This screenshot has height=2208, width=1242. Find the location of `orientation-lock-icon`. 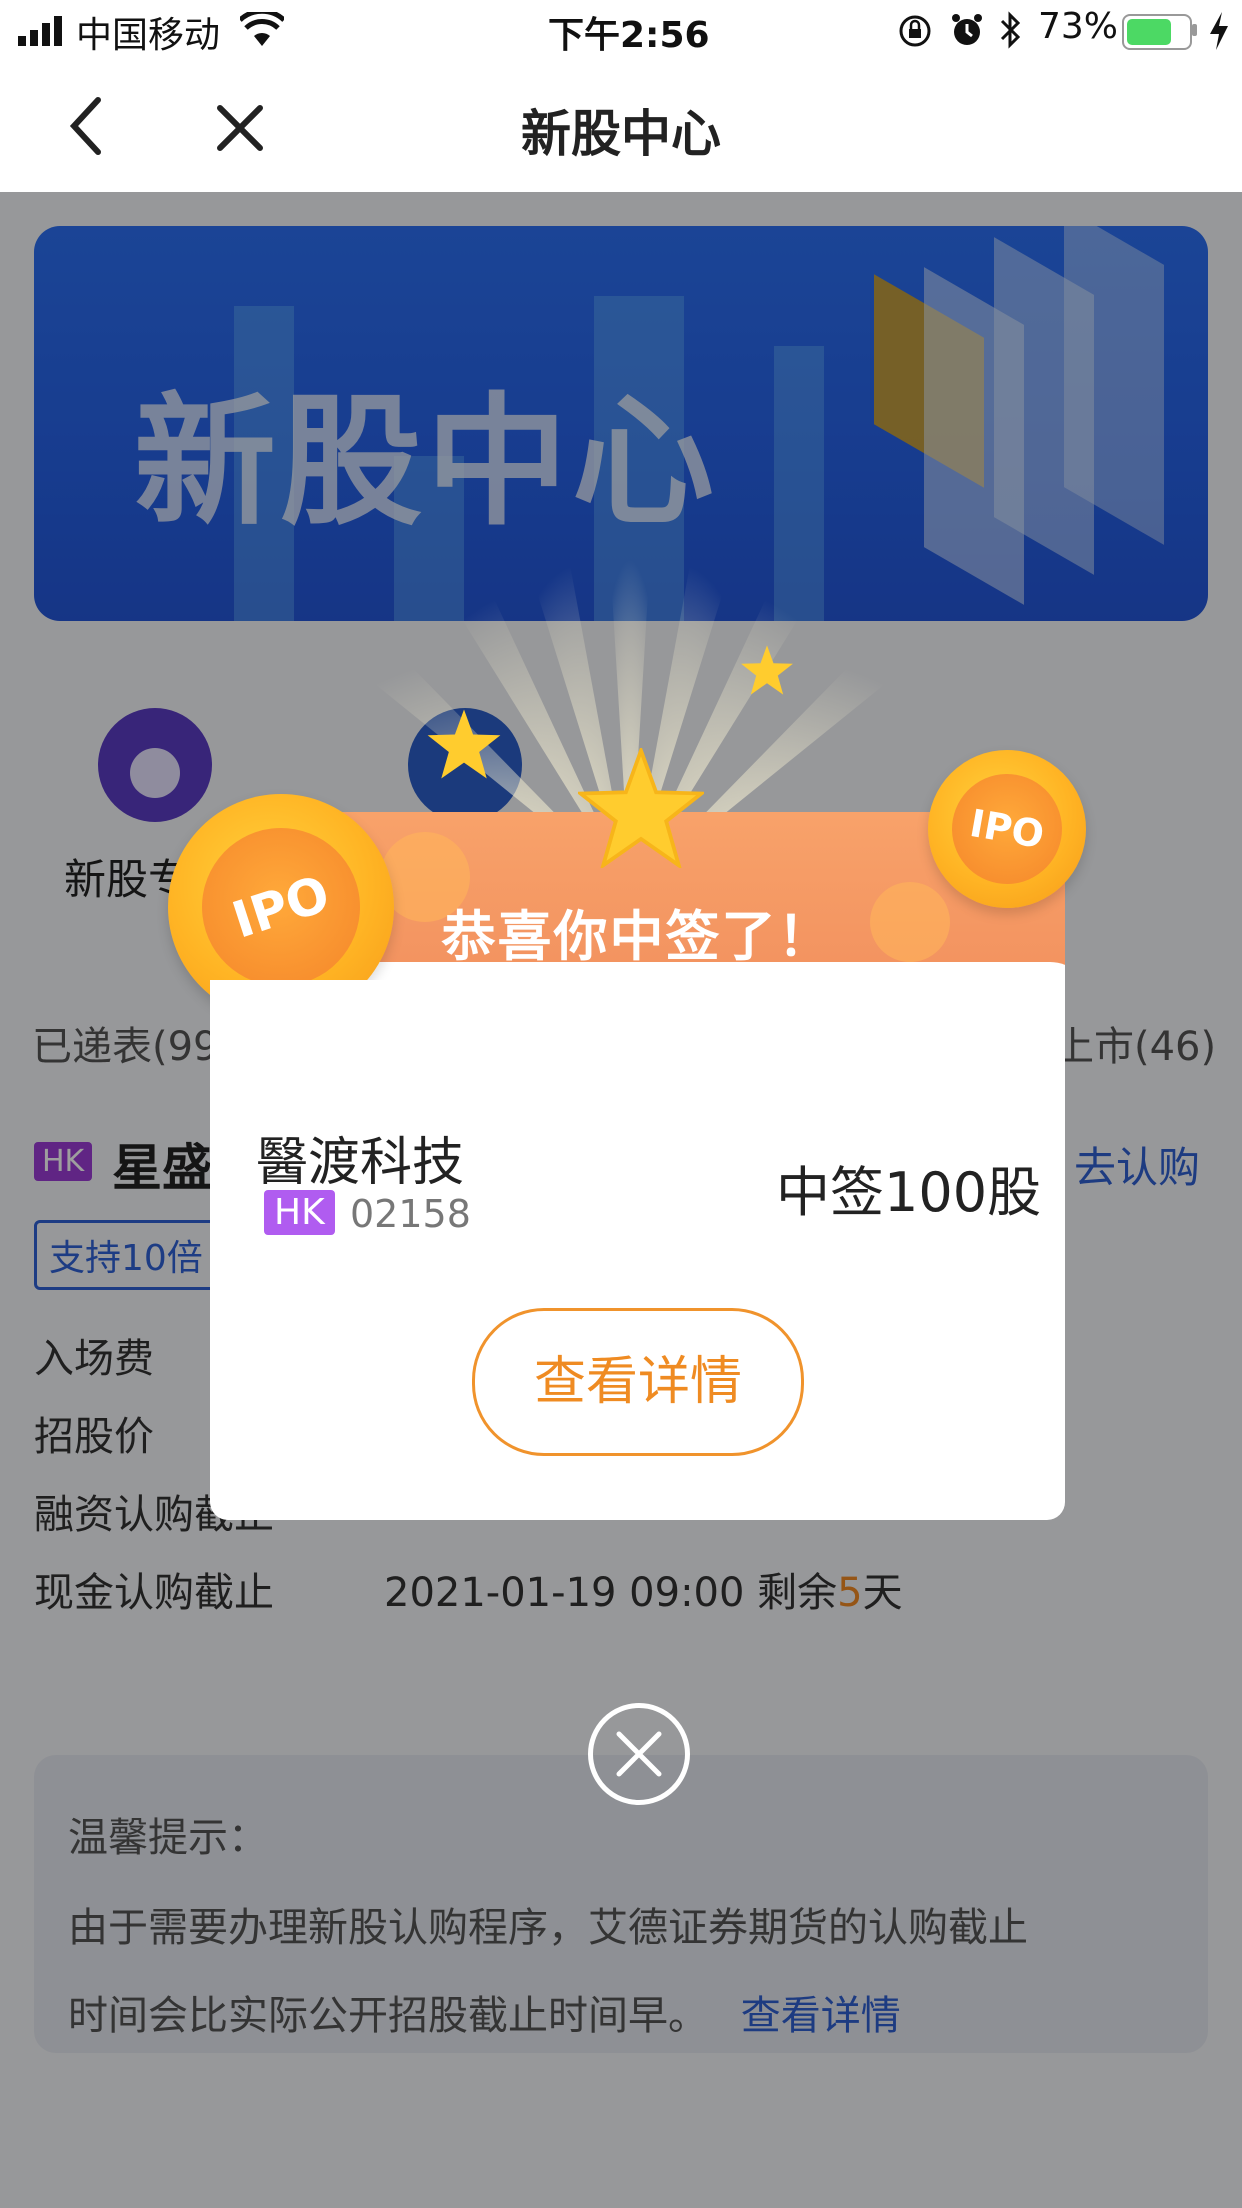

orientation-lock-icon is located at coordinates (915, 31).